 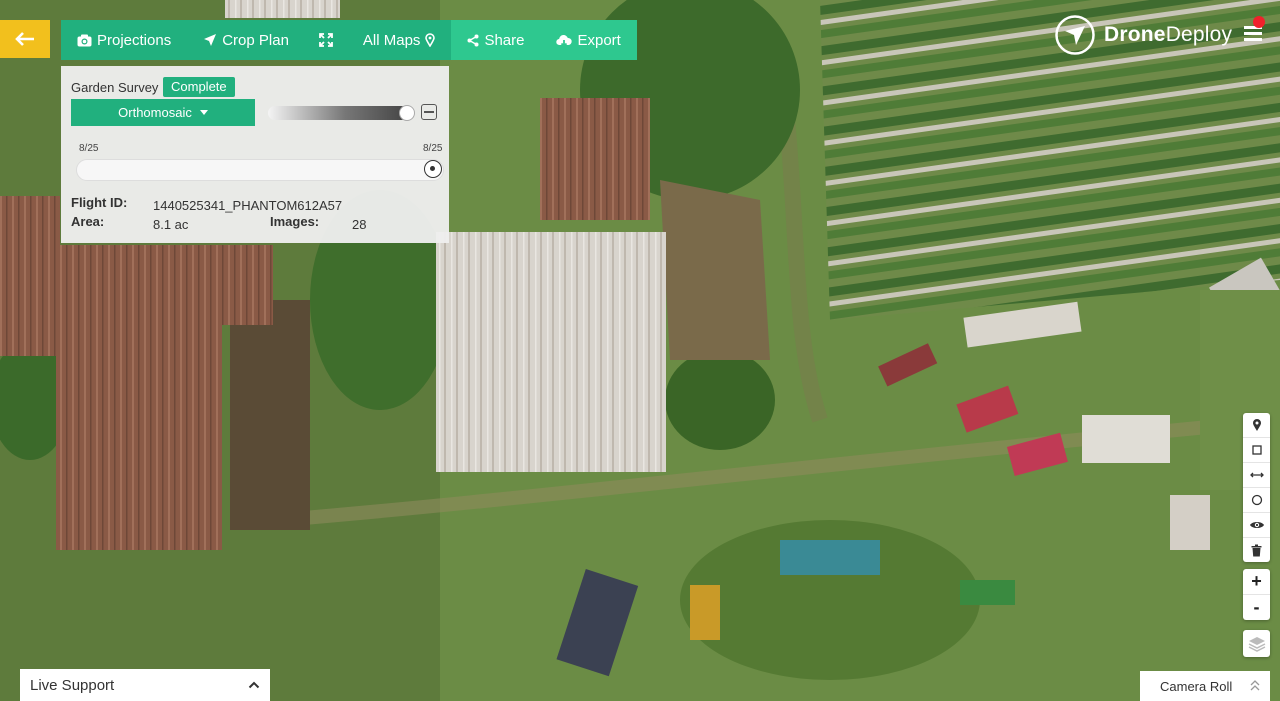 I want to click on collapse-panel-button, so click(x=429, y=112).